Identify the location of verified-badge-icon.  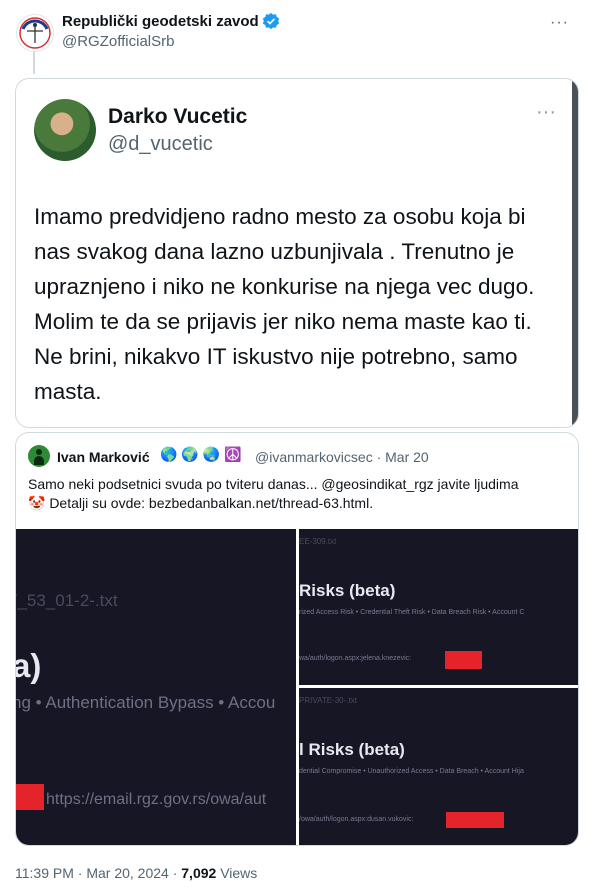
(271, 21).